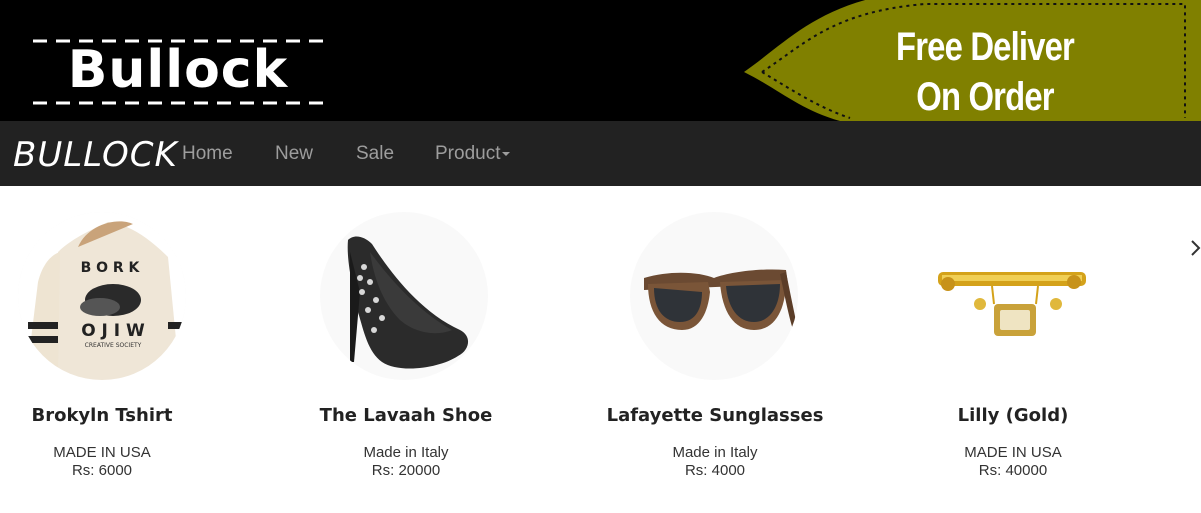  Describe the element at coordinates (123, 416) in the screenshot. I see `product-name: Brokyln Tshirt` at that location.